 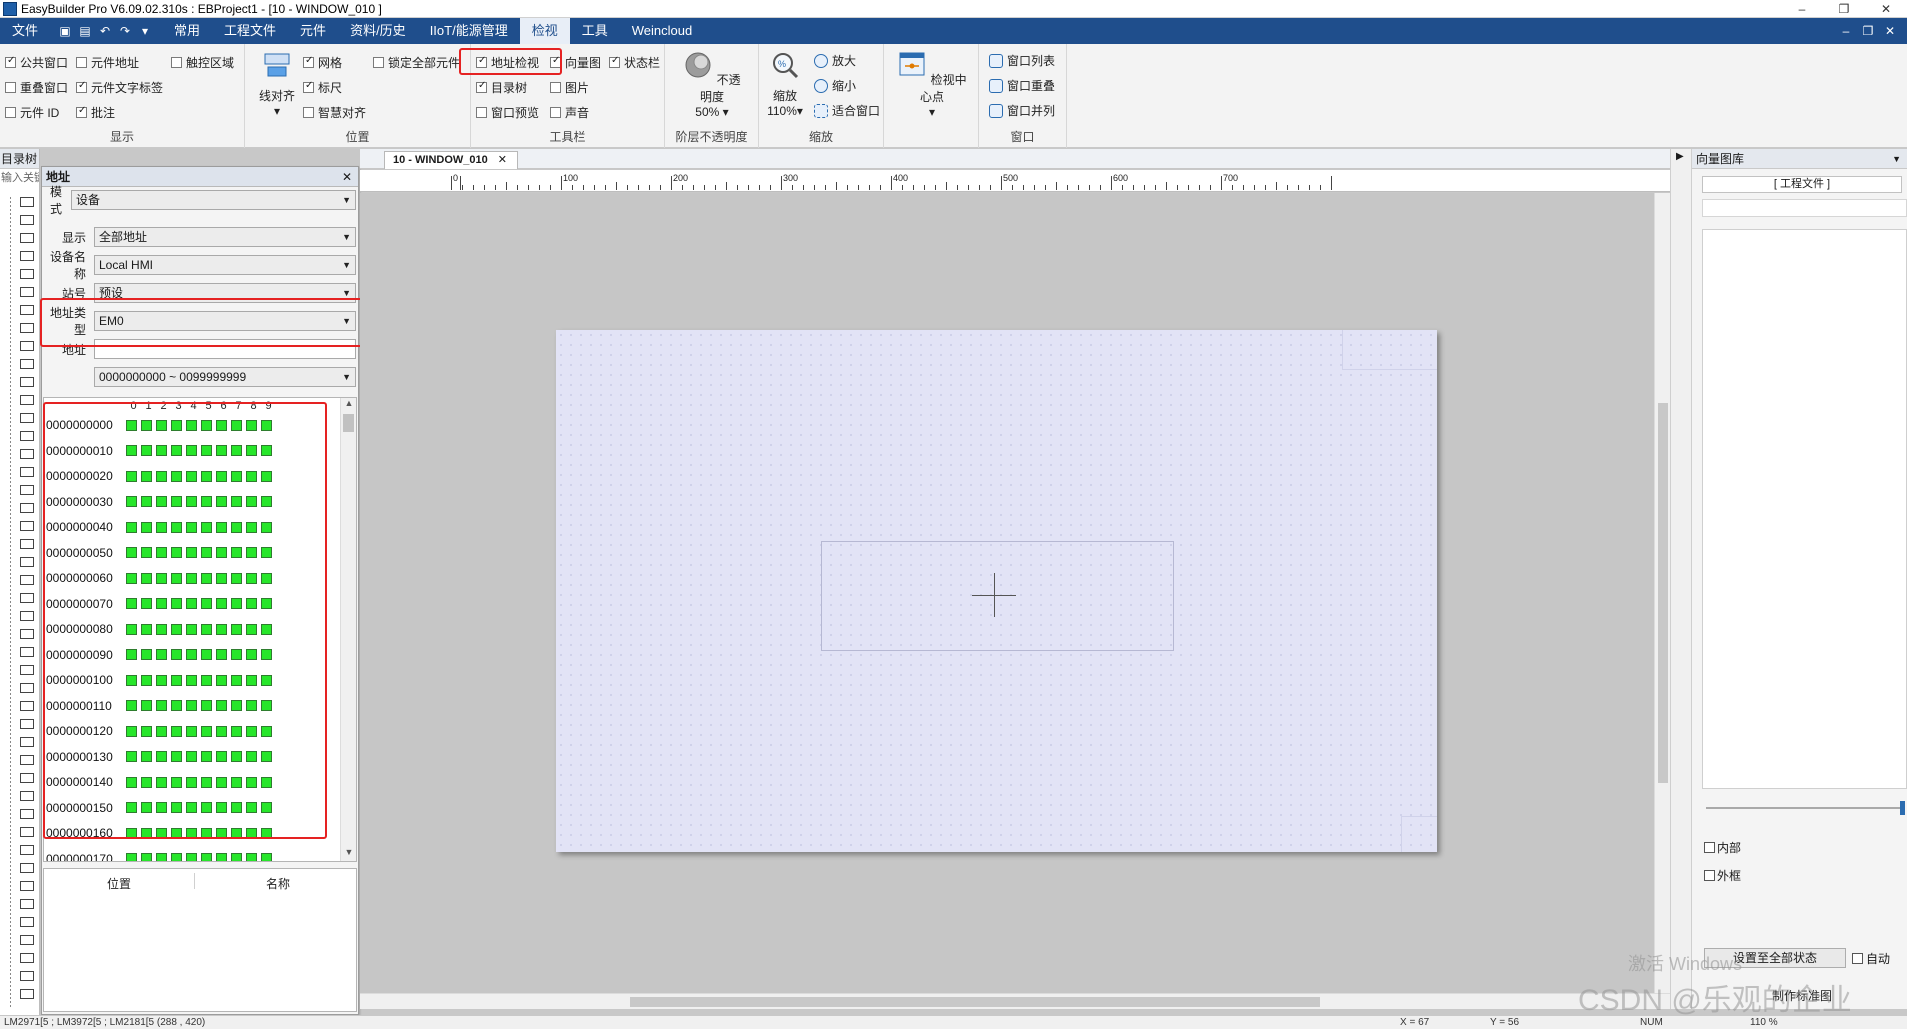 I want to click on minimize-button: –, so click(x=1802, y=9).